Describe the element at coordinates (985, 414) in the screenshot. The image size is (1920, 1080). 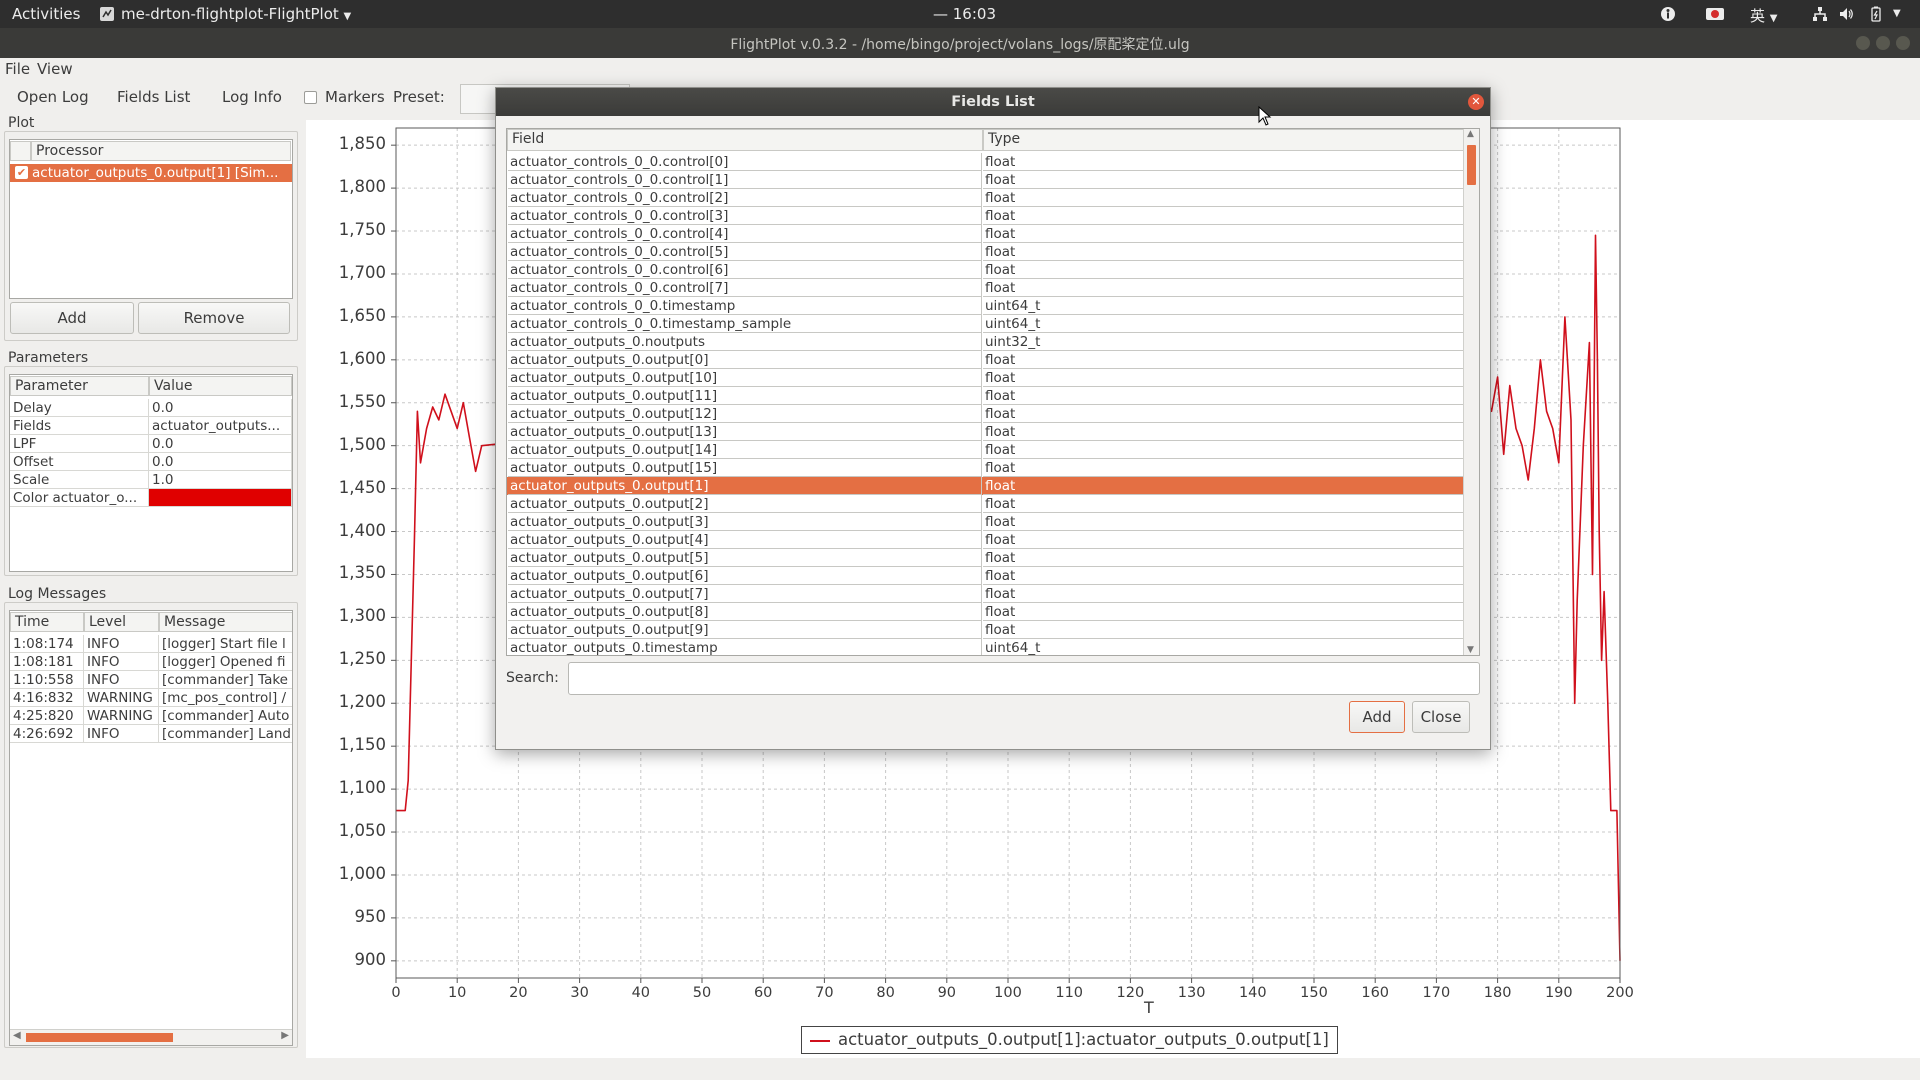
I see `field-row: actuator_outputs_0.output[12] float` at that location.